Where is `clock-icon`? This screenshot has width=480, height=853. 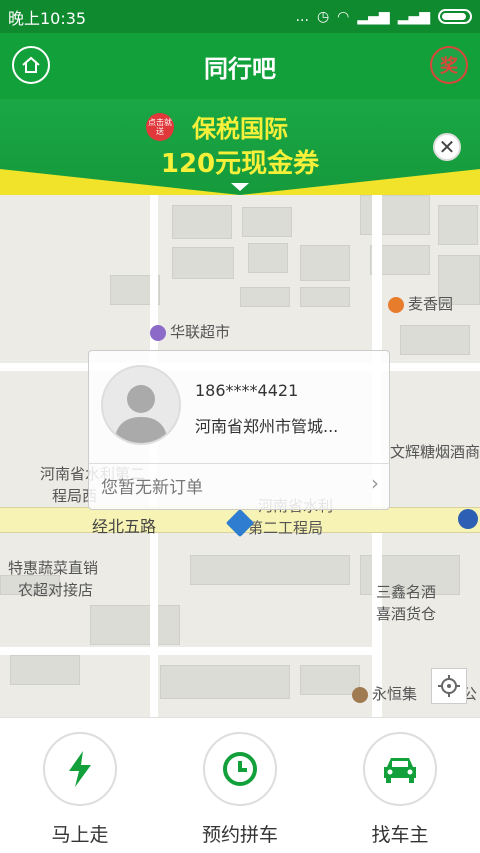 clock-icon is located at coordinates (240, 769).